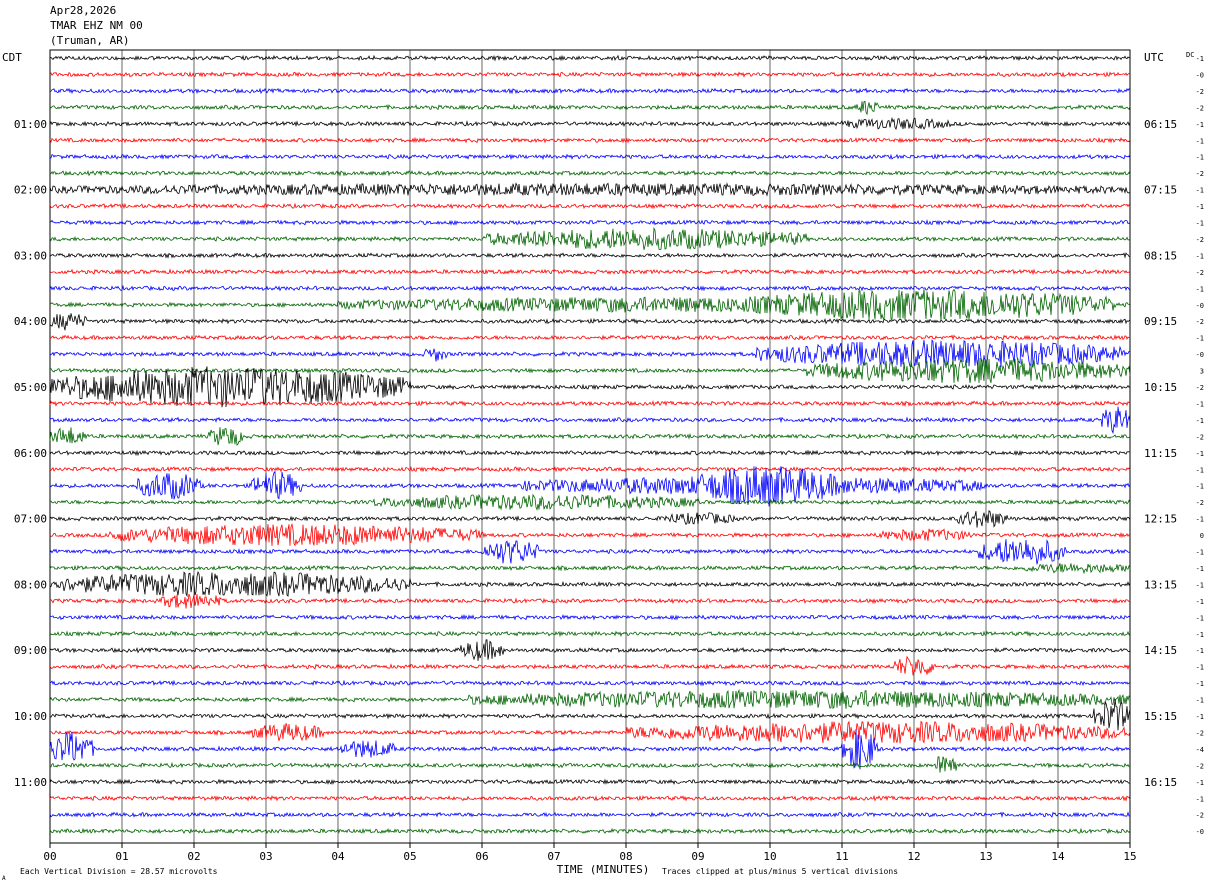 Image resolution: width=1210 pixels, height=886 pixels. I want to click on x-tick-label: 10, so click(769, 856).